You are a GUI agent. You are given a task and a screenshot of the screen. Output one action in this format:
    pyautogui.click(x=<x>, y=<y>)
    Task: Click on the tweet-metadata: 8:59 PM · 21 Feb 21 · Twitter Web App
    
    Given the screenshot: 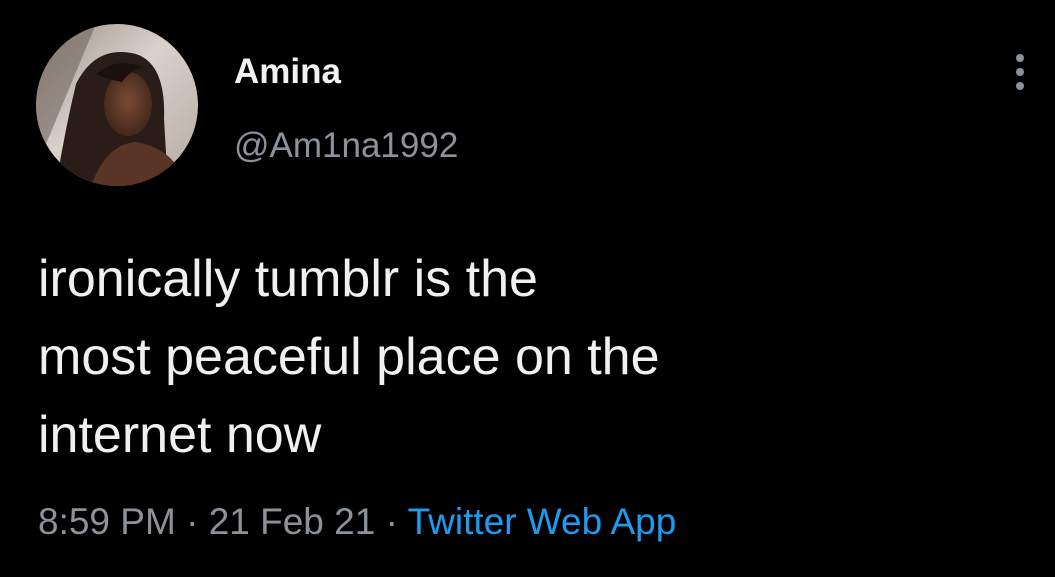 What is the action you would take?
    pyautogui.click(x=357, y=522)
    